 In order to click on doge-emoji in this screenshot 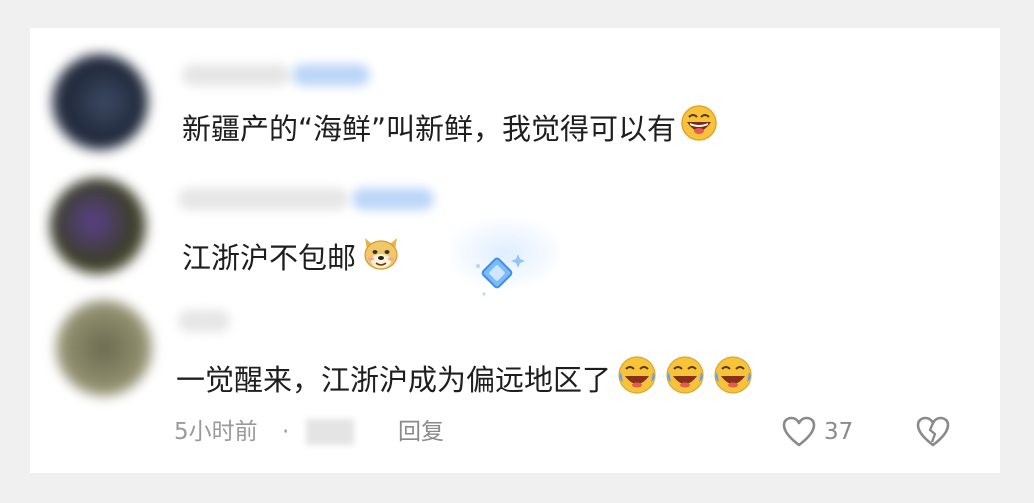, I will do `click(381, 258)`.